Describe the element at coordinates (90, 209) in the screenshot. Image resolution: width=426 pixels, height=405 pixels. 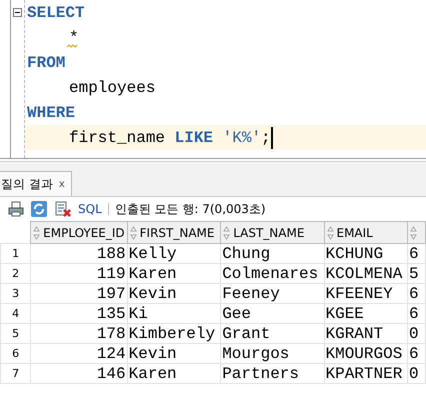
I see `sql-link: SQL` at that location.